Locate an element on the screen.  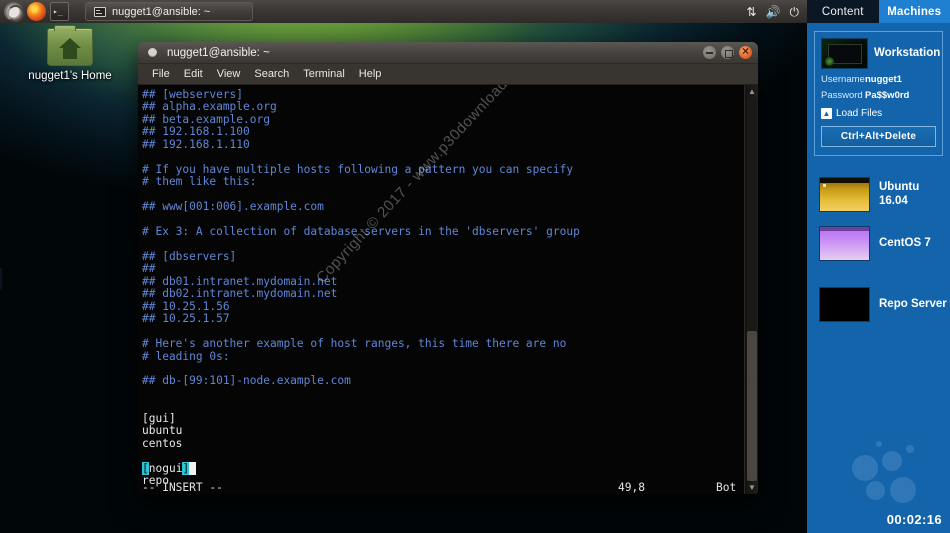
username-row: Username nugget1 is located at coordinates (878, 79).